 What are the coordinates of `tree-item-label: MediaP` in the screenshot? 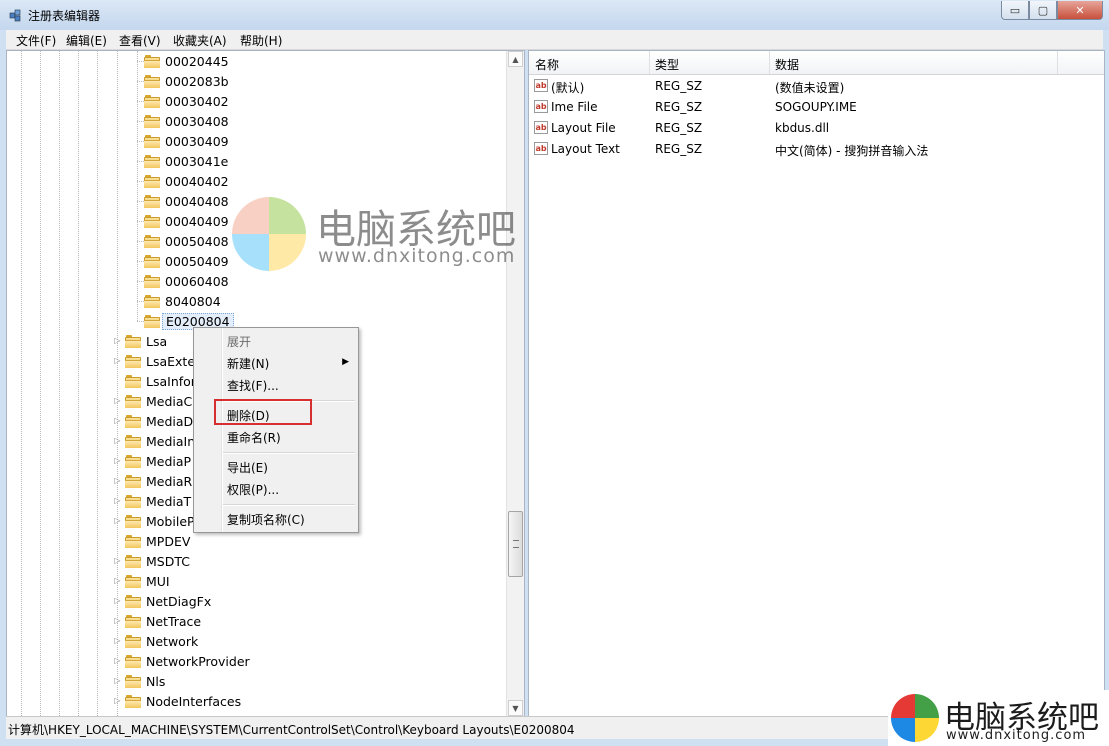 It's located at (169, 461).